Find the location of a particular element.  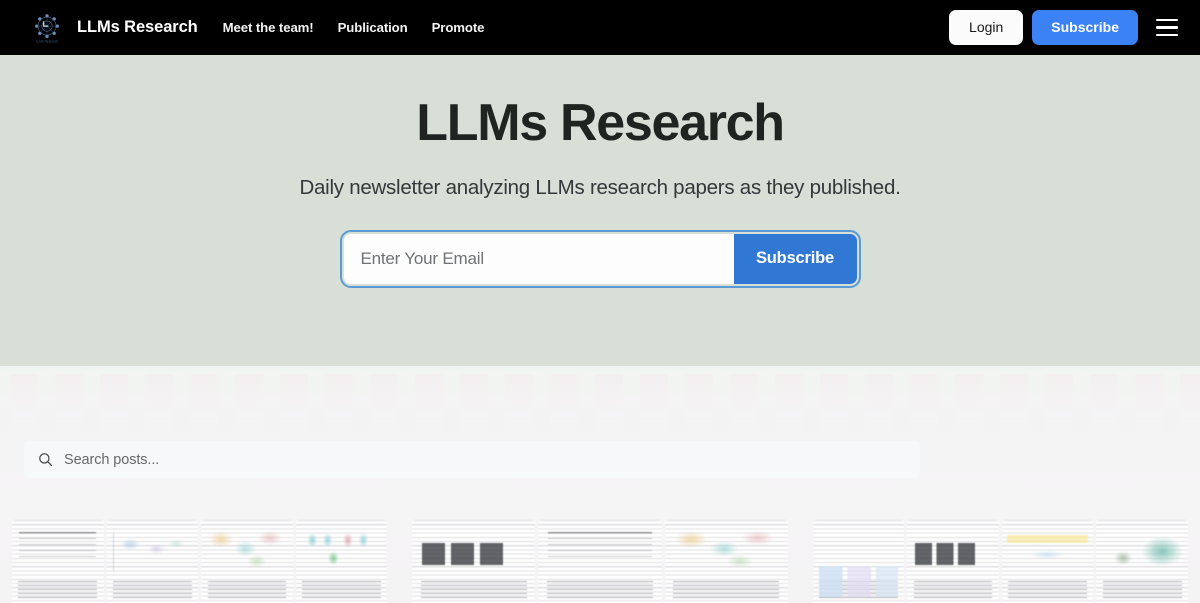

email-field is located at coordinates (538, 258).